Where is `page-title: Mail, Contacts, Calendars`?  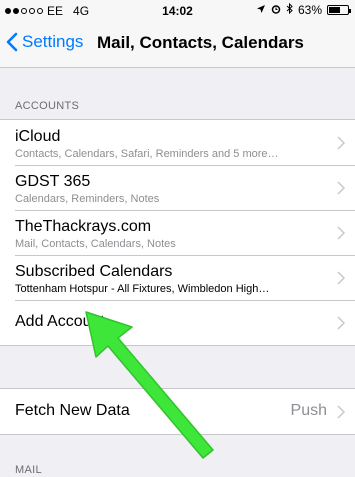
page-title: Mail, Contacts, Calendars is located at coordinates (200, 42).